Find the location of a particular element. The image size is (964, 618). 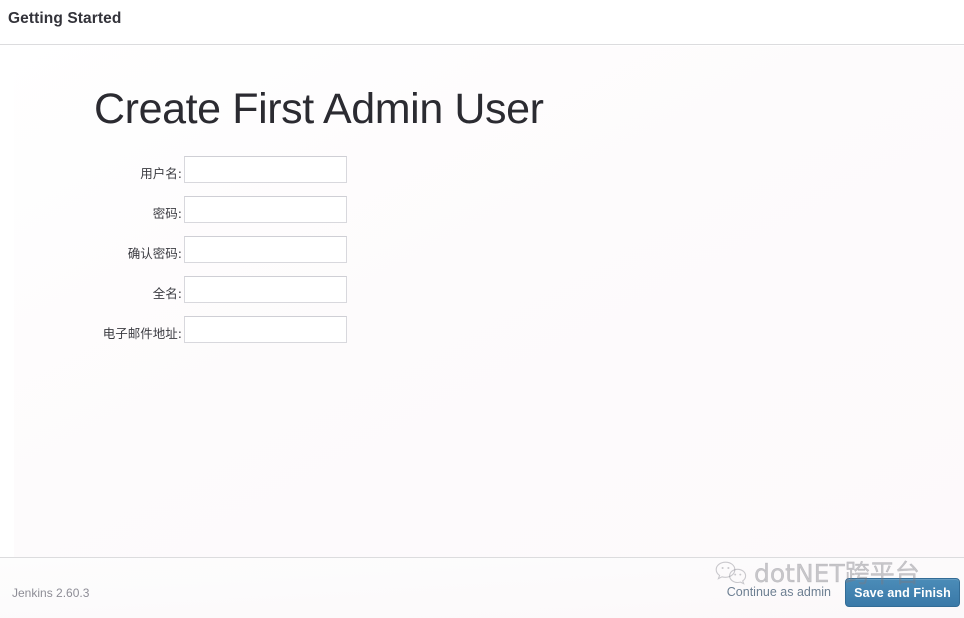

input-username is located at coordinates (265, 169).